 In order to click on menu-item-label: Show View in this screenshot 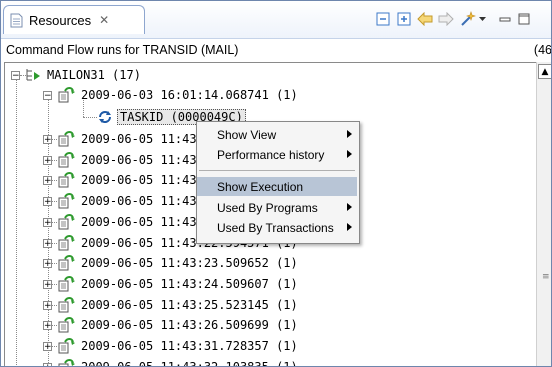, I will do `click(247, 134)`.